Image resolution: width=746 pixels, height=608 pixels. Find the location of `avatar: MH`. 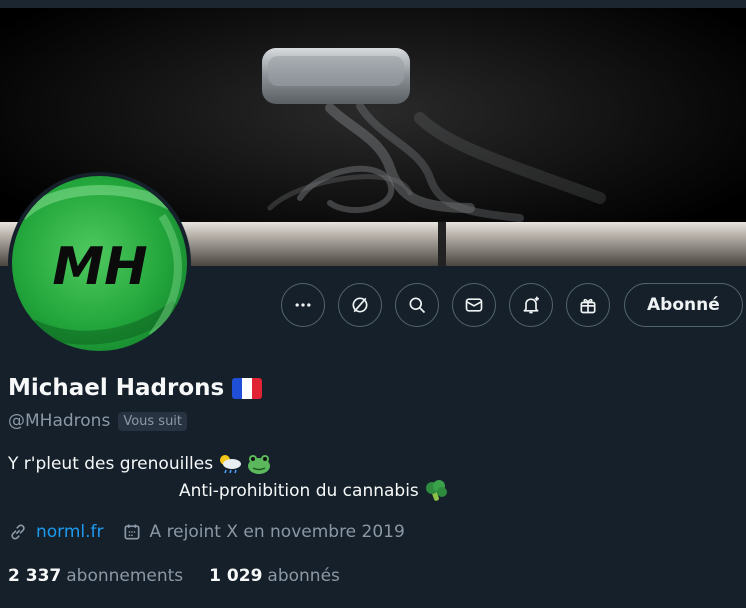

avatar: MH is located at coordinates (99, 263).